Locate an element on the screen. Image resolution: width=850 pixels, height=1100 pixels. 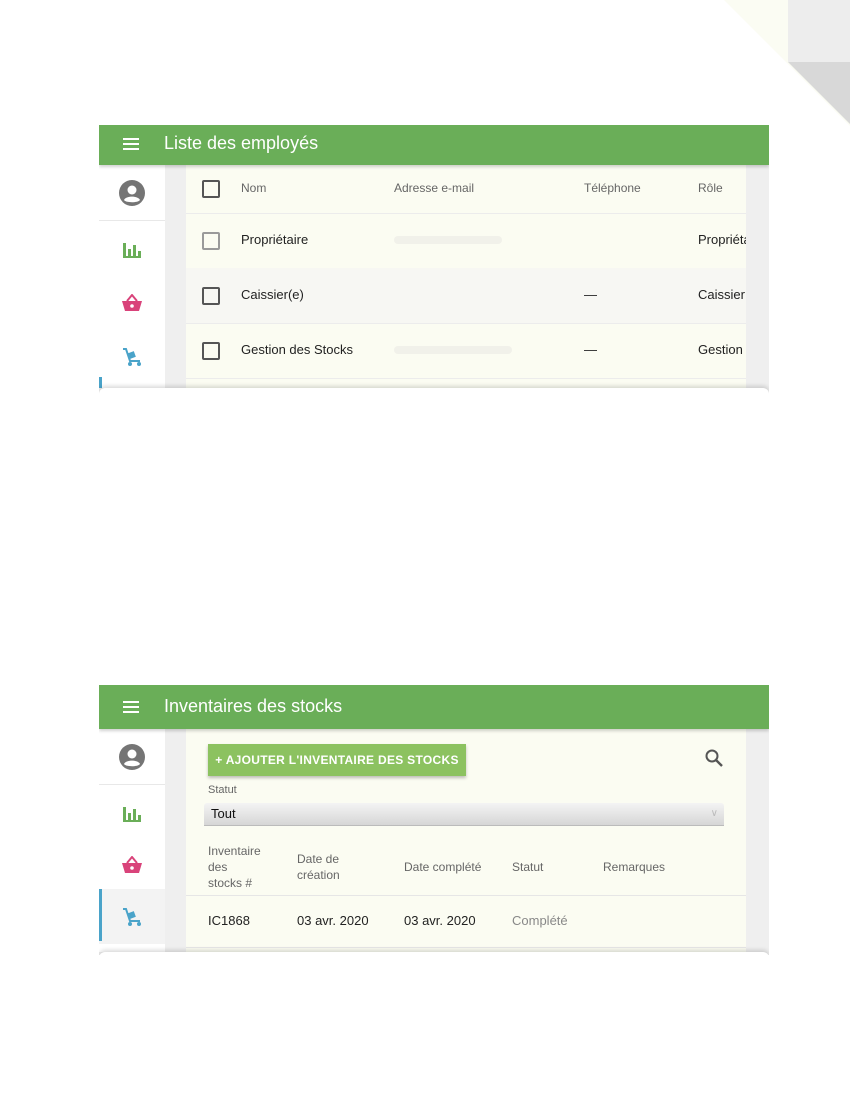
column-header-notes: Remarques is located at coordinates (634, 867).